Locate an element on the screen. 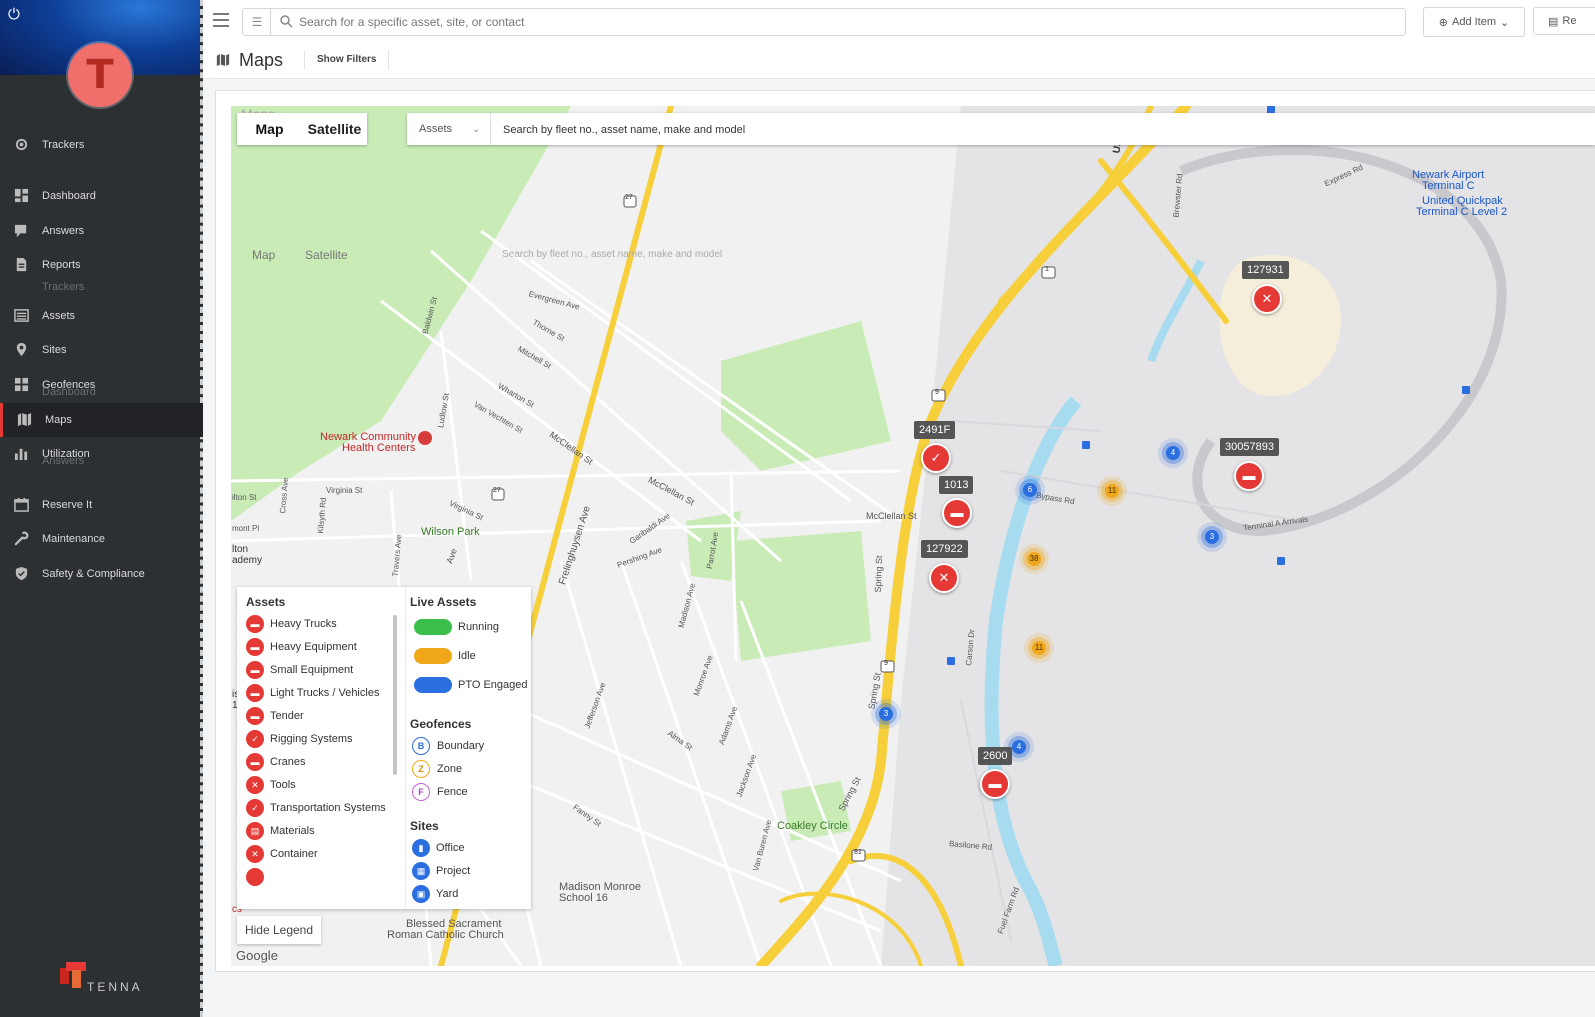  asset-tag: 2491F is located at coordinates (935, 430).